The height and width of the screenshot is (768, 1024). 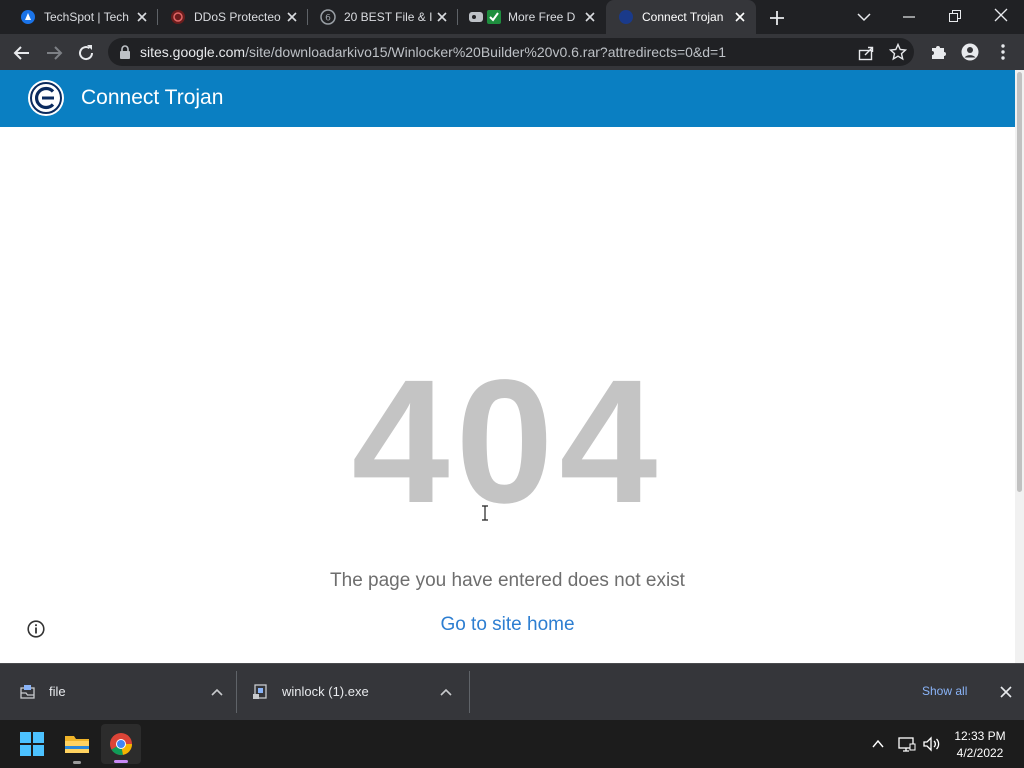 I want to click on svg-text: 6, so click(x=328, y=19).